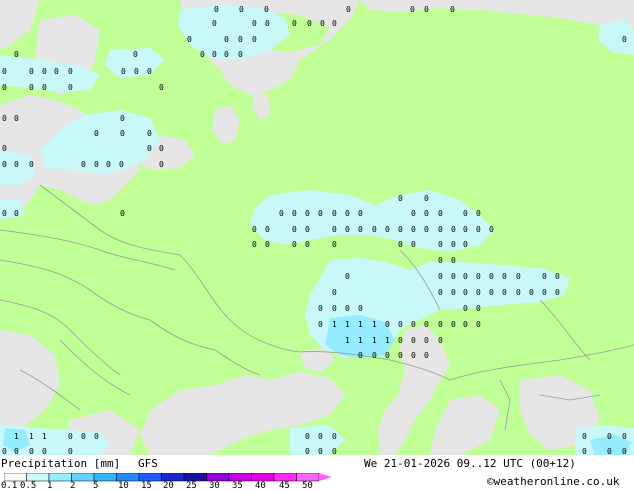  What do you see at coordinates (148, 463) in the screenshot?
I see `legend-model: GFS` at bounding box center [148, 463].